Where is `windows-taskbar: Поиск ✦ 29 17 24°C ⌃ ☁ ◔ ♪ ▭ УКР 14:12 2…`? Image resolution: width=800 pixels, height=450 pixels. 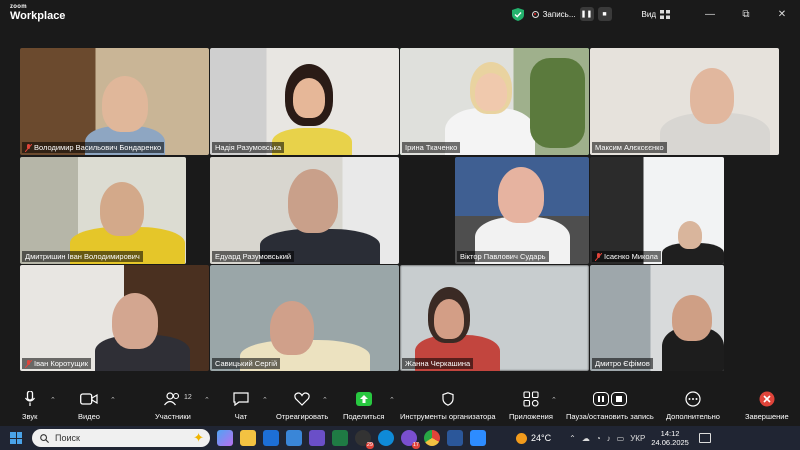 windows-taskbar: Поиск ✦ 29 17 24°C ⌃ ☁ ◔ ♪ ▭ УКР 14:12 2… is located at coordinates (400, 438).